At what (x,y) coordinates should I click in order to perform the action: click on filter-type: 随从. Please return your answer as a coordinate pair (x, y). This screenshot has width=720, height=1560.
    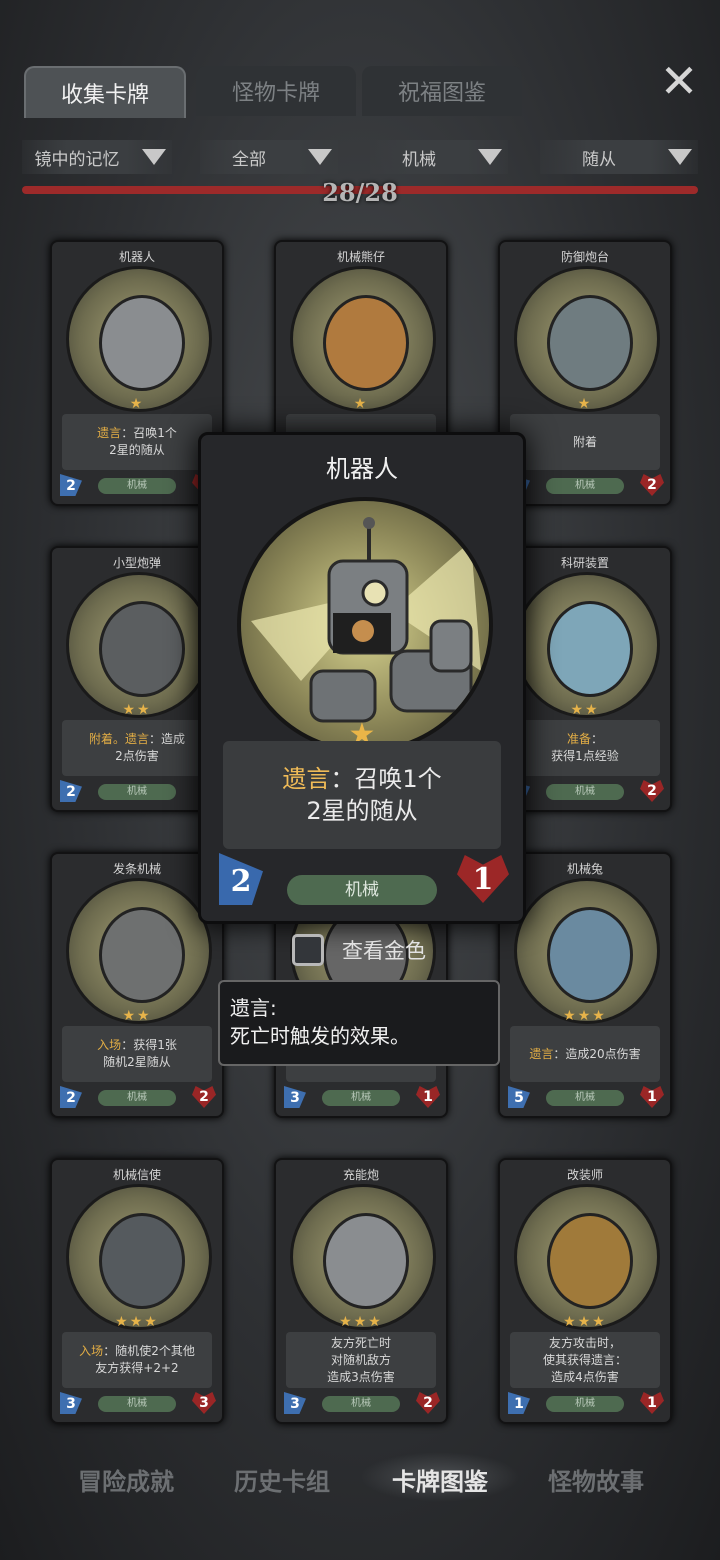
    Looking at the image, I should click on (619, 157).